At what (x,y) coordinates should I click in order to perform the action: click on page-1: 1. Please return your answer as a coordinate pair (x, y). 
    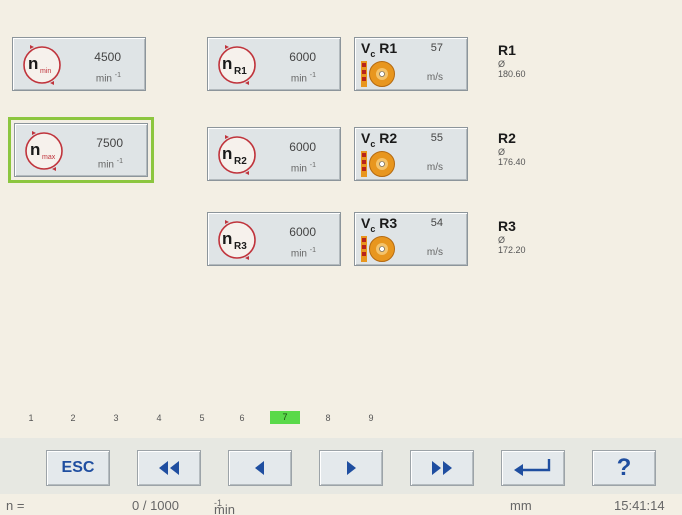
    Looking at the image, I should click on (31, 418).